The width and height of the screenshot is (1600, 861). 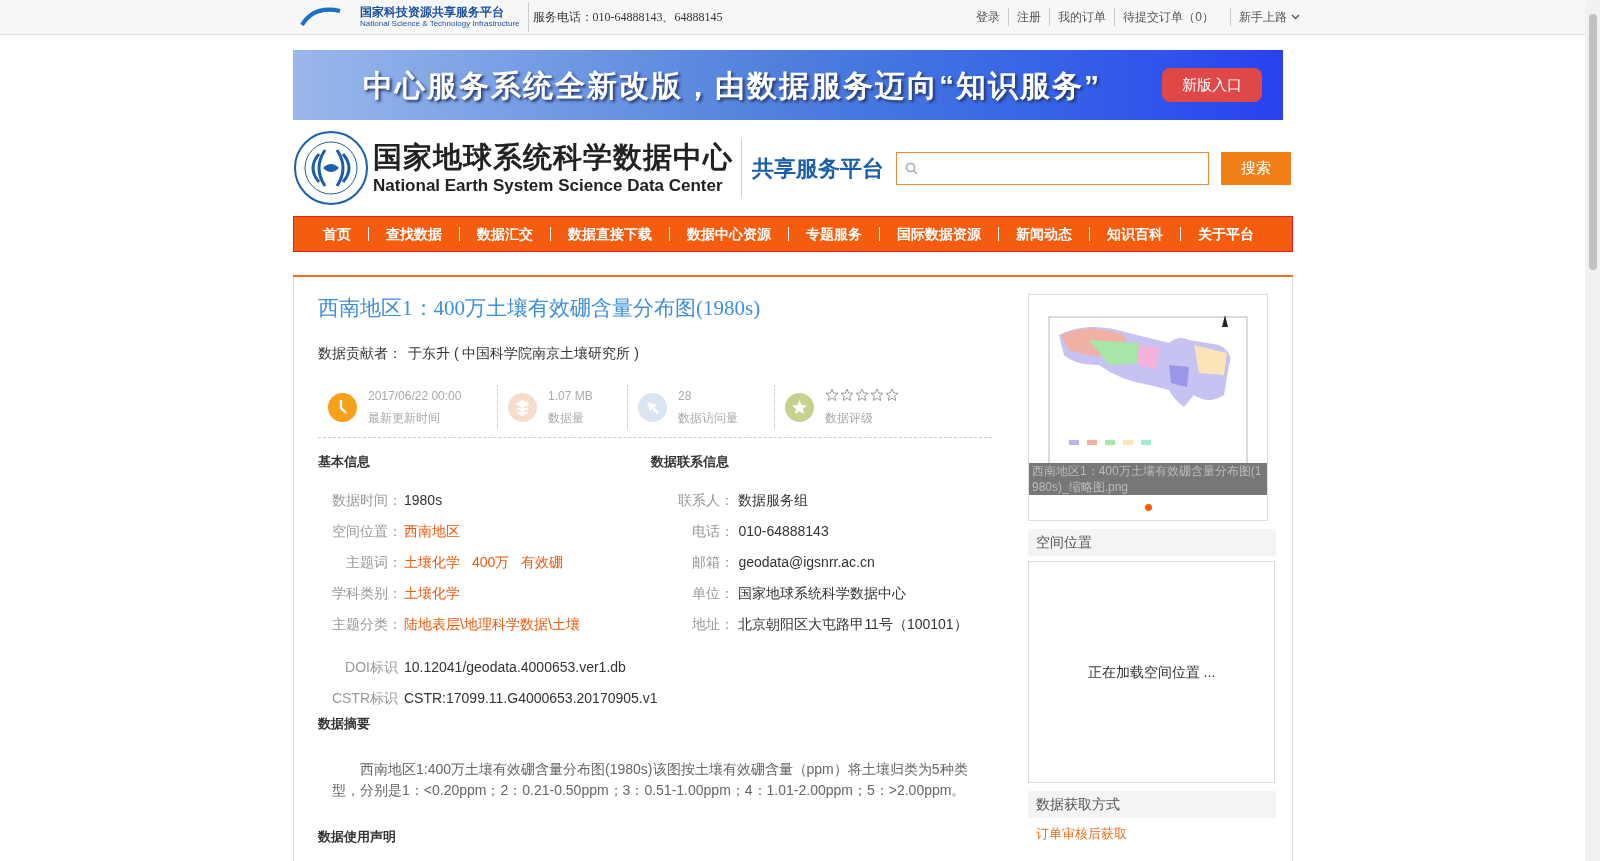 What do you see at coordinates (706, 500) in the screenshot?
I see `field-label: 联系人：` at bounding box center [706, 500].